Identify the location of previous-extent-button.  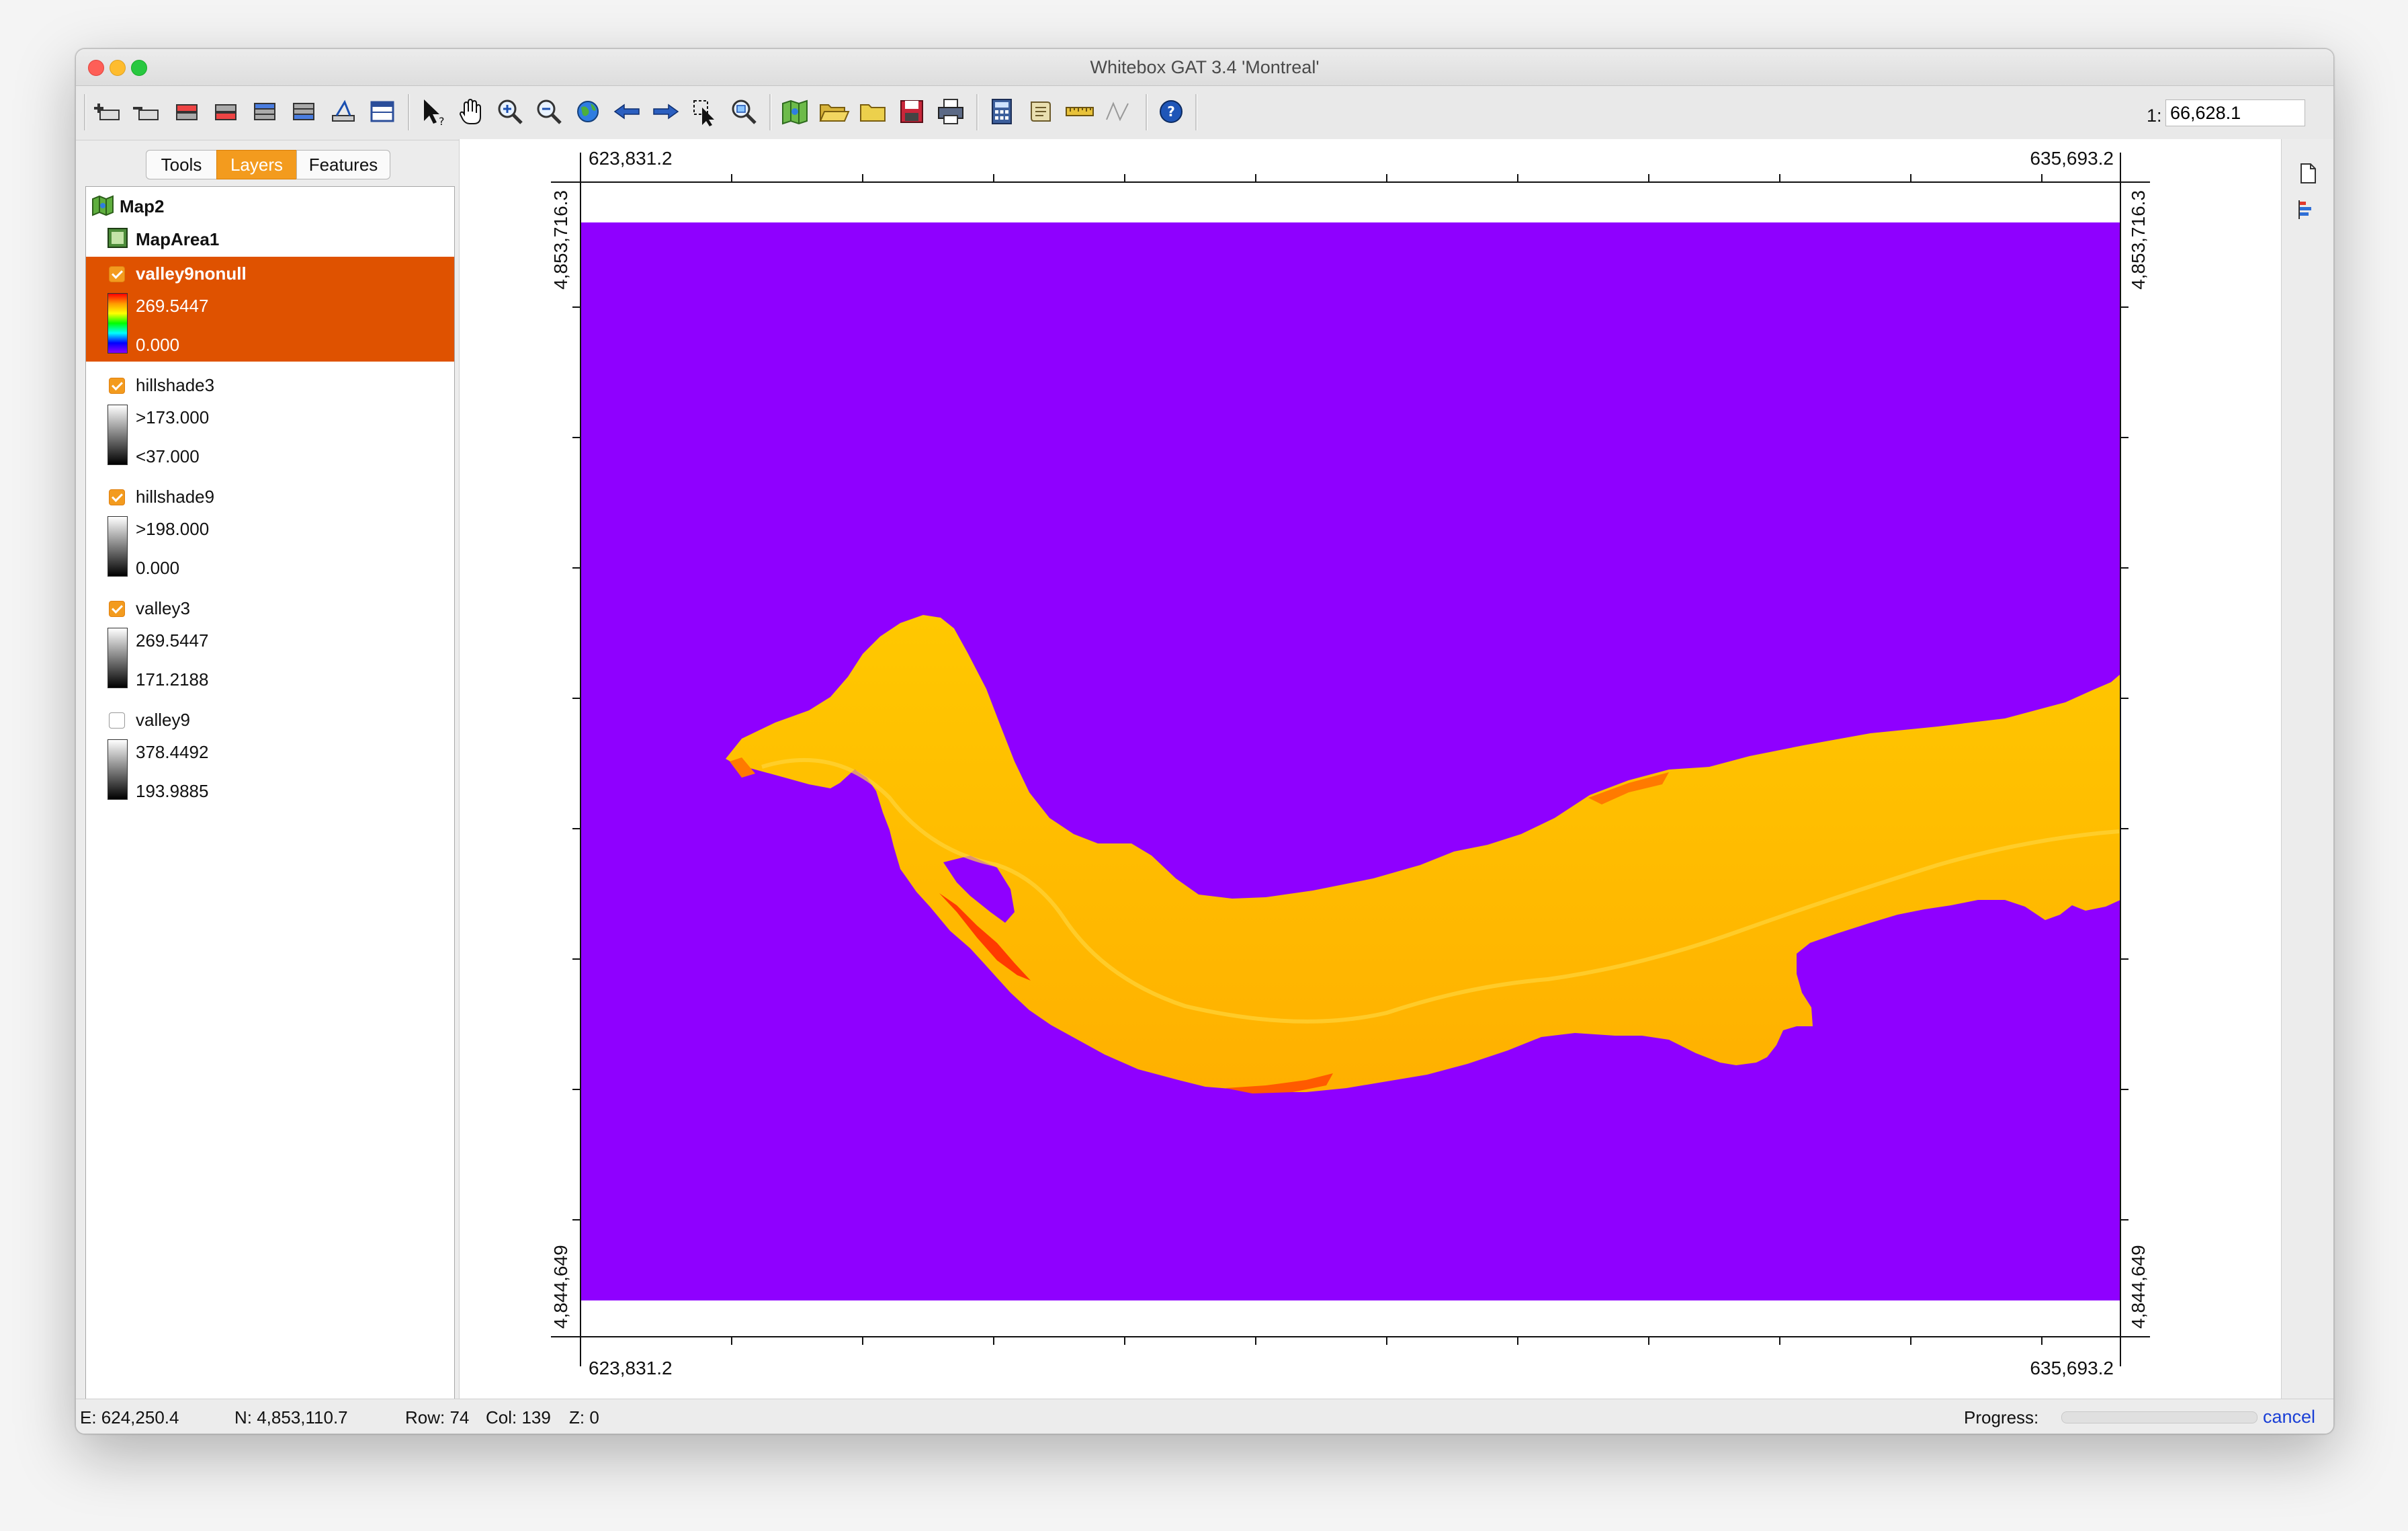
(627, 111).